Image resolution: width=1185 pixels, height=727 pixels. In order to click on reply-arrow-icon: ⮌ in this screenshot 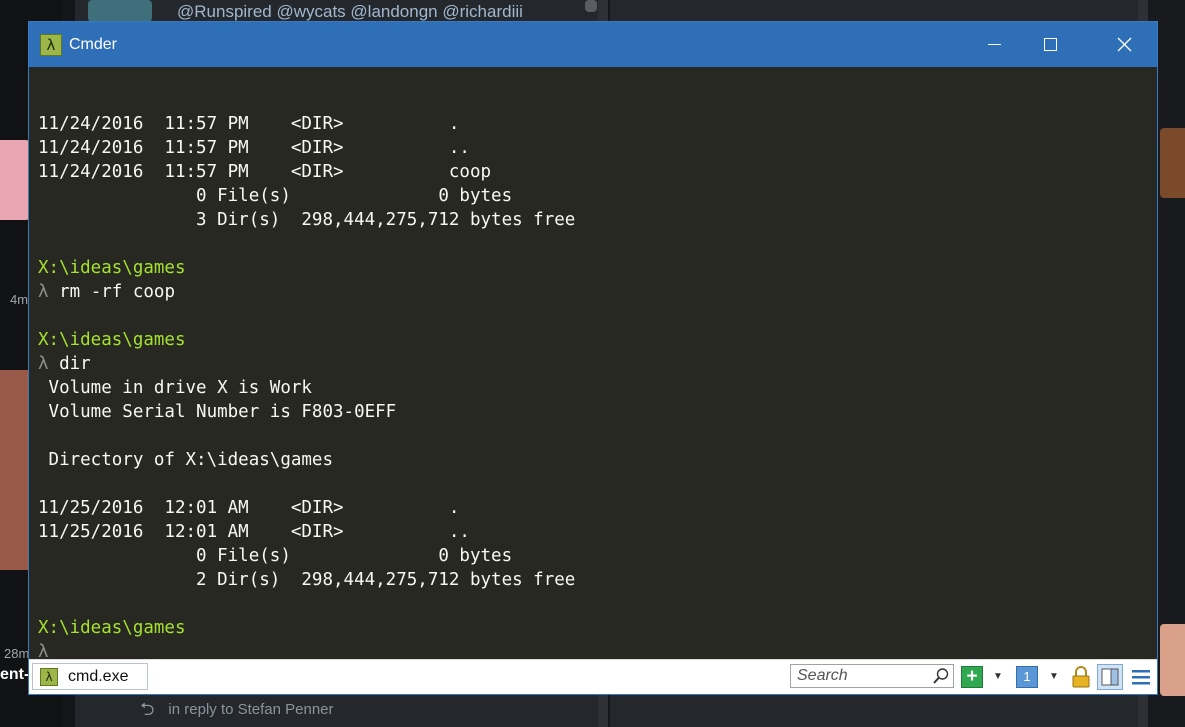, I will do `click(147, 709)`.